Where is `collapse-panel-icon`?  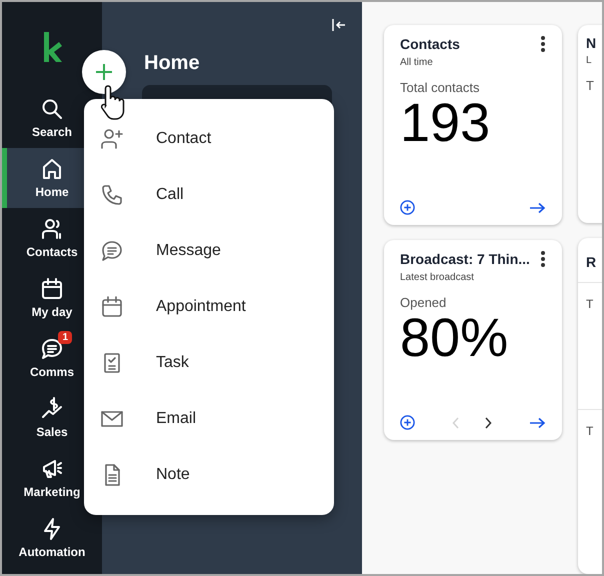 collapse-panel-icon is located at coordinates (339, 25).